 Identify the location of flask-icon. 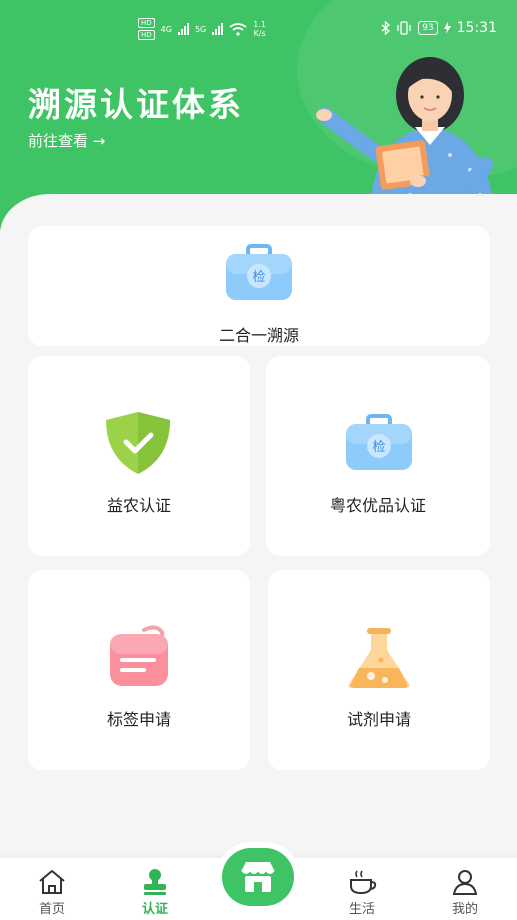
(379, 660).